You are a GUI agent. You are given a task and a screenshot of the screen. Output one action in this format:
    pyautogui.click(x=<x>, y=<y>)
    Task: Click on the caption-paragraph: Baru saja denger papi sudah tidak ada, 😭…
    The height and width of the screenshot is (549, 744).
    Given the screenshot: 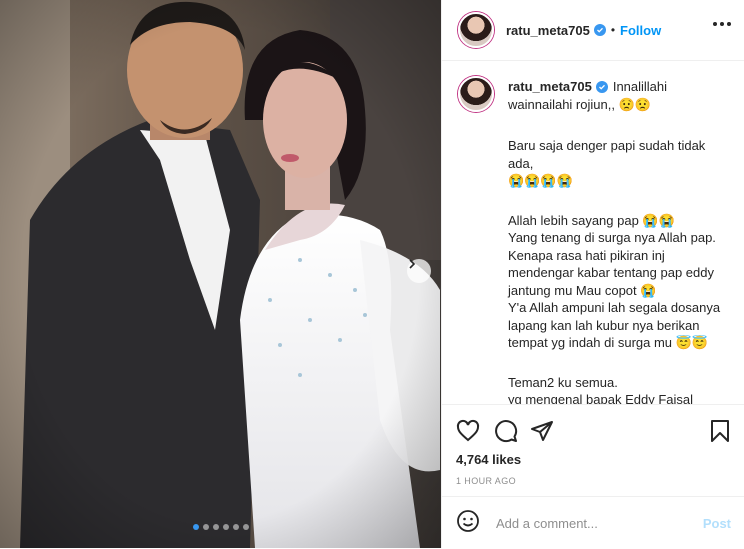 What is the action you would take?
    pyautogui.click(x=607, y=163)
    